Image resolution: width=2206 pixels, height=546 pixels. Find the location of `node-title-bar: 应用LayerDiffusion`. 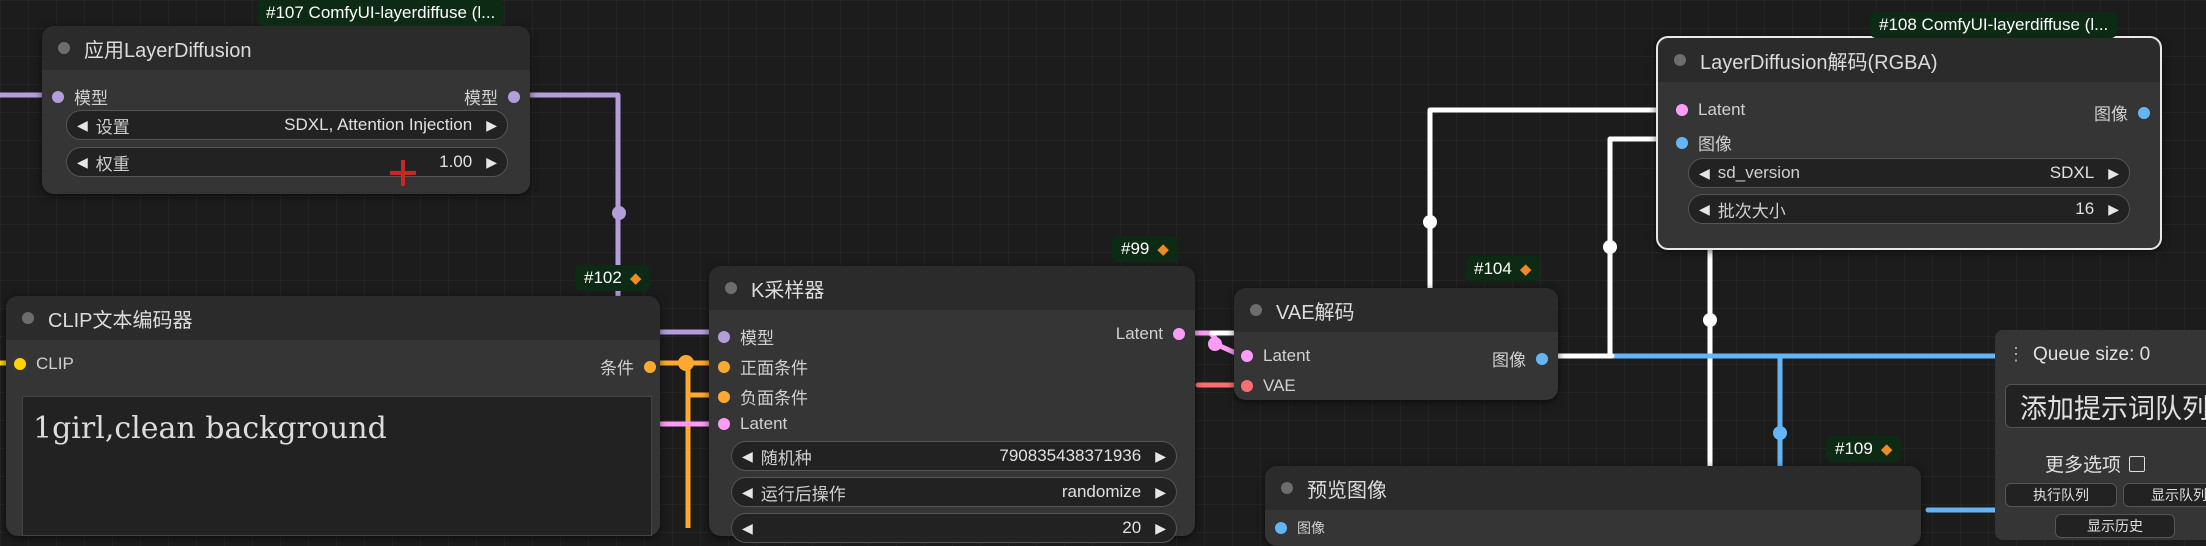

node-title-bar: 应用LayerDiffusion is located at coordinates (286, 48).